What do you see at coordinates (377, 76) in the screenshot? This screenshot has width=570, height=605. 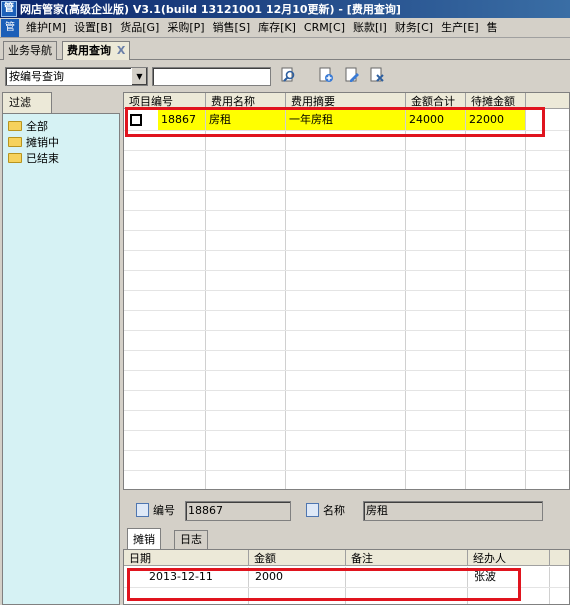 I see `delete-icon` at bounding box center [377, 76].